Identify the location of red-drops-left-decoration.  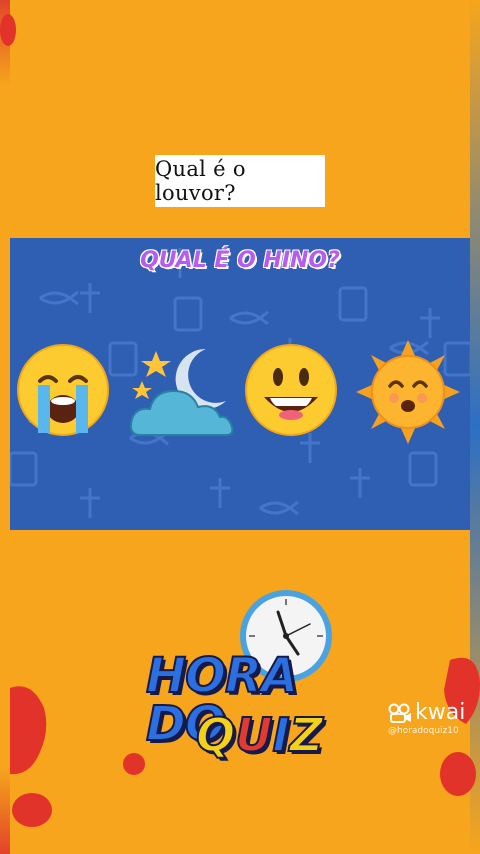
(77, 756).